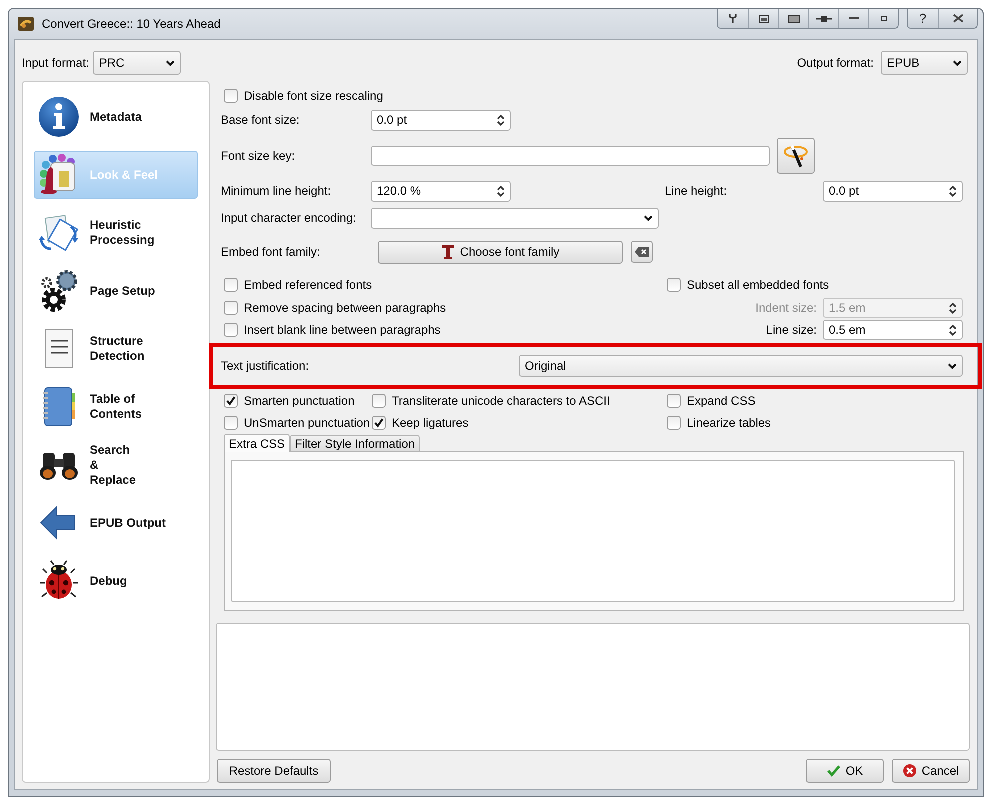  I want to click on field-label: Base font size:, so click(261, 120).